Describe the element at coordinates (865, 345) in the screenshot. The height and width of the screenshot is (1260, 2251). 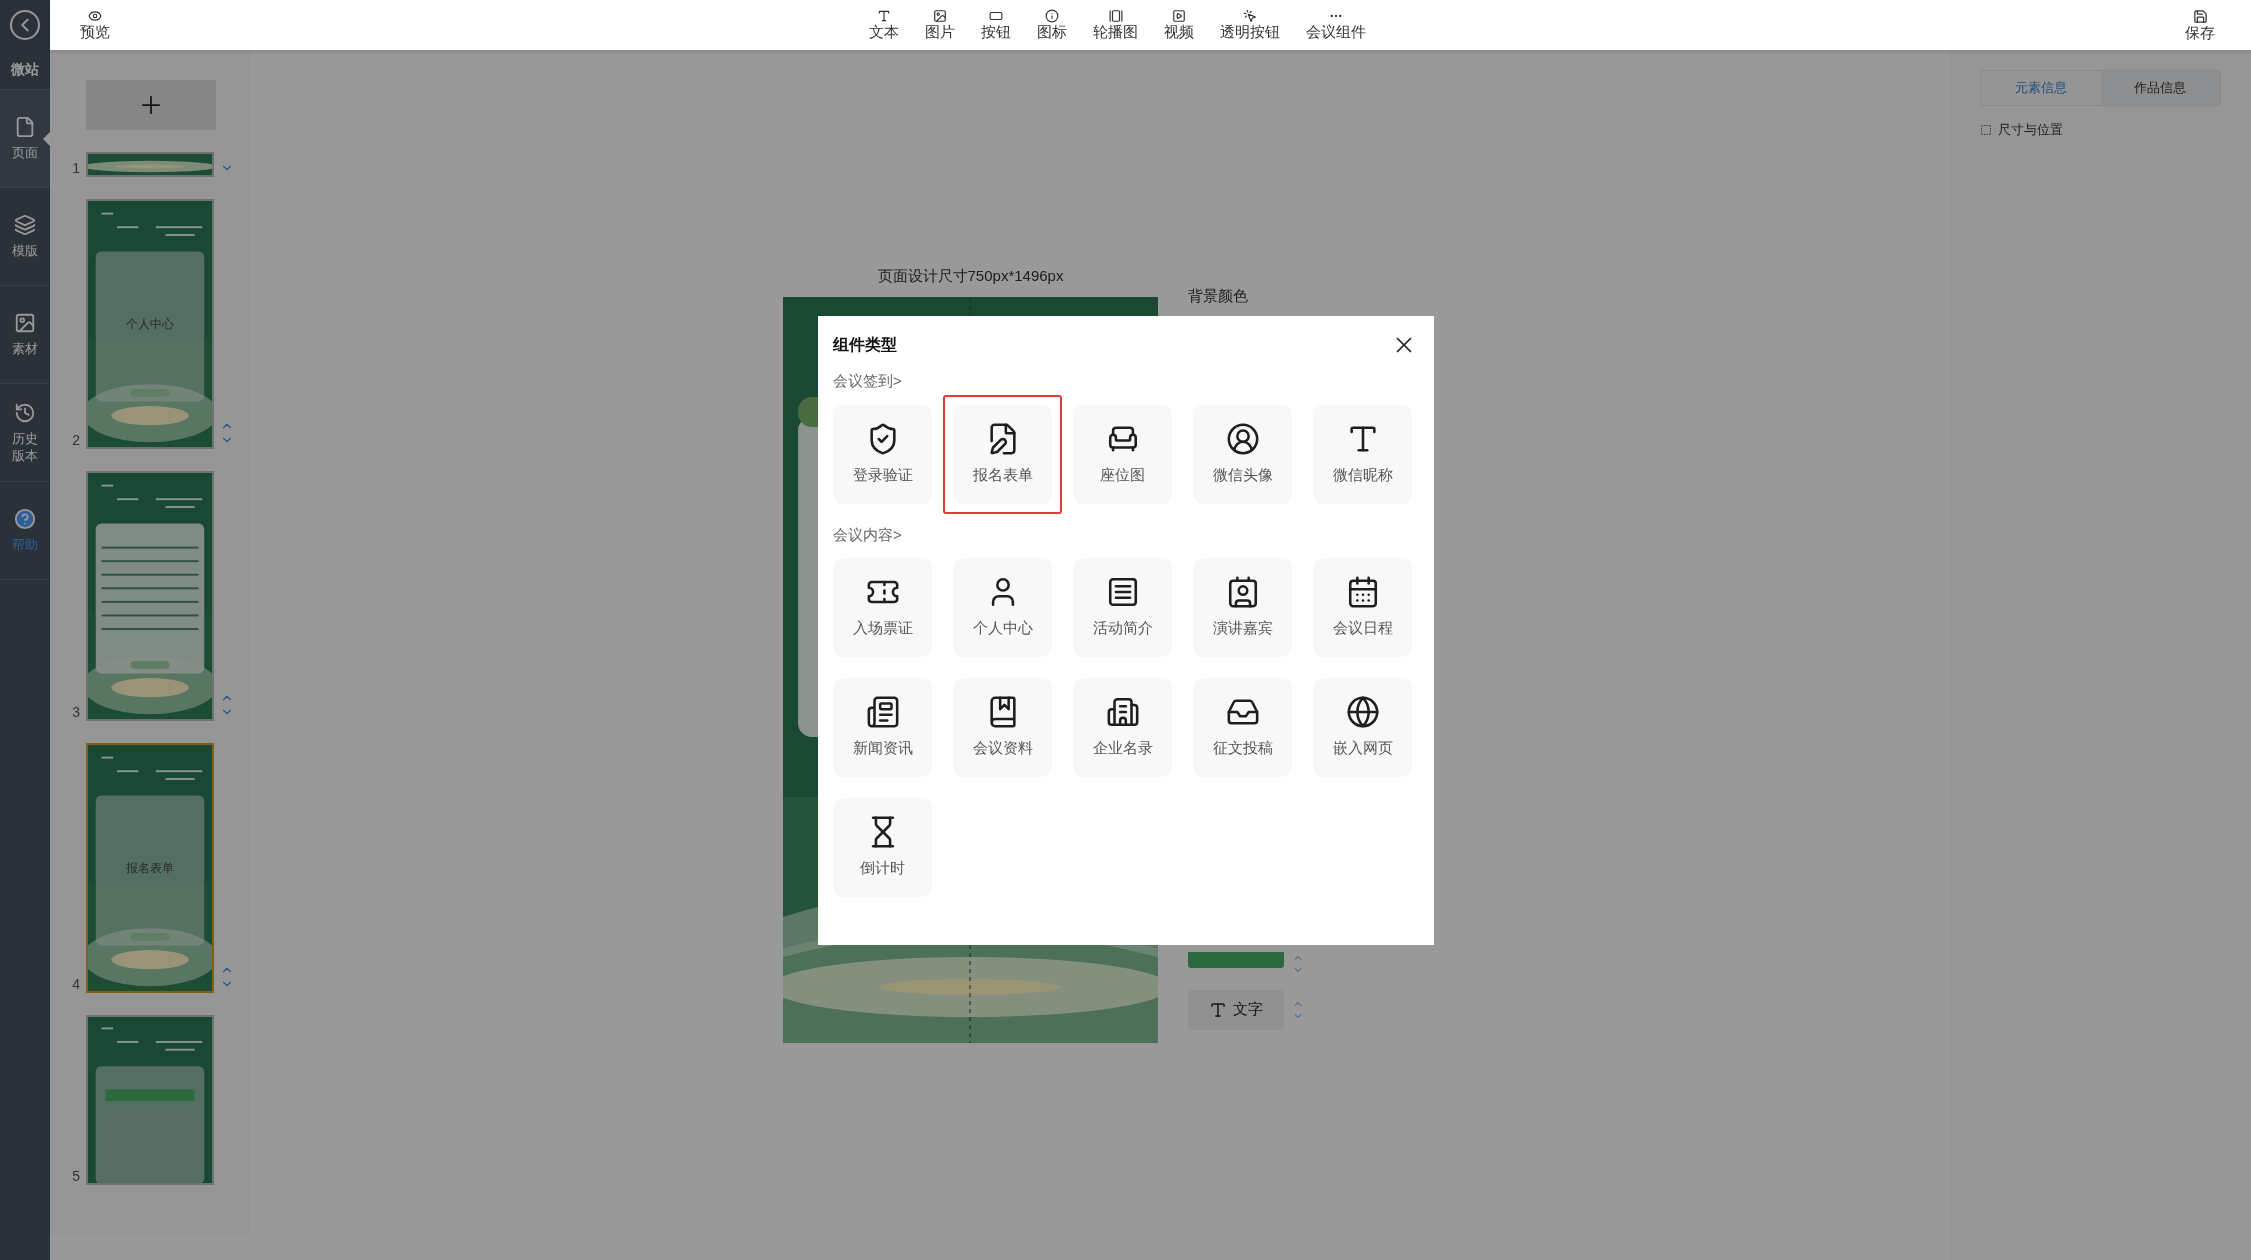
I see `dialog-title: 组件类型` at that location.